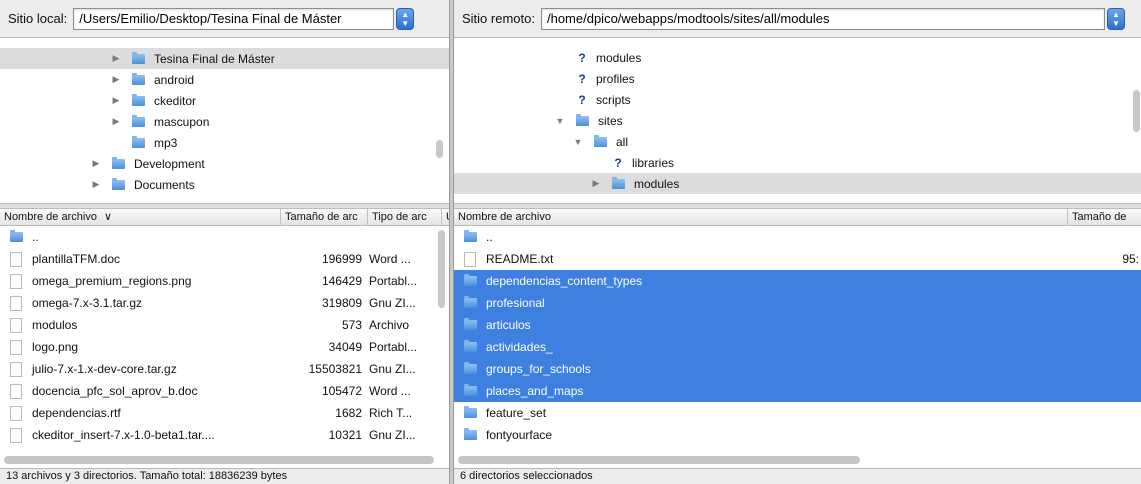 The image size is (1141, 484). I want to click on file-size: 573, so click(351, 325).